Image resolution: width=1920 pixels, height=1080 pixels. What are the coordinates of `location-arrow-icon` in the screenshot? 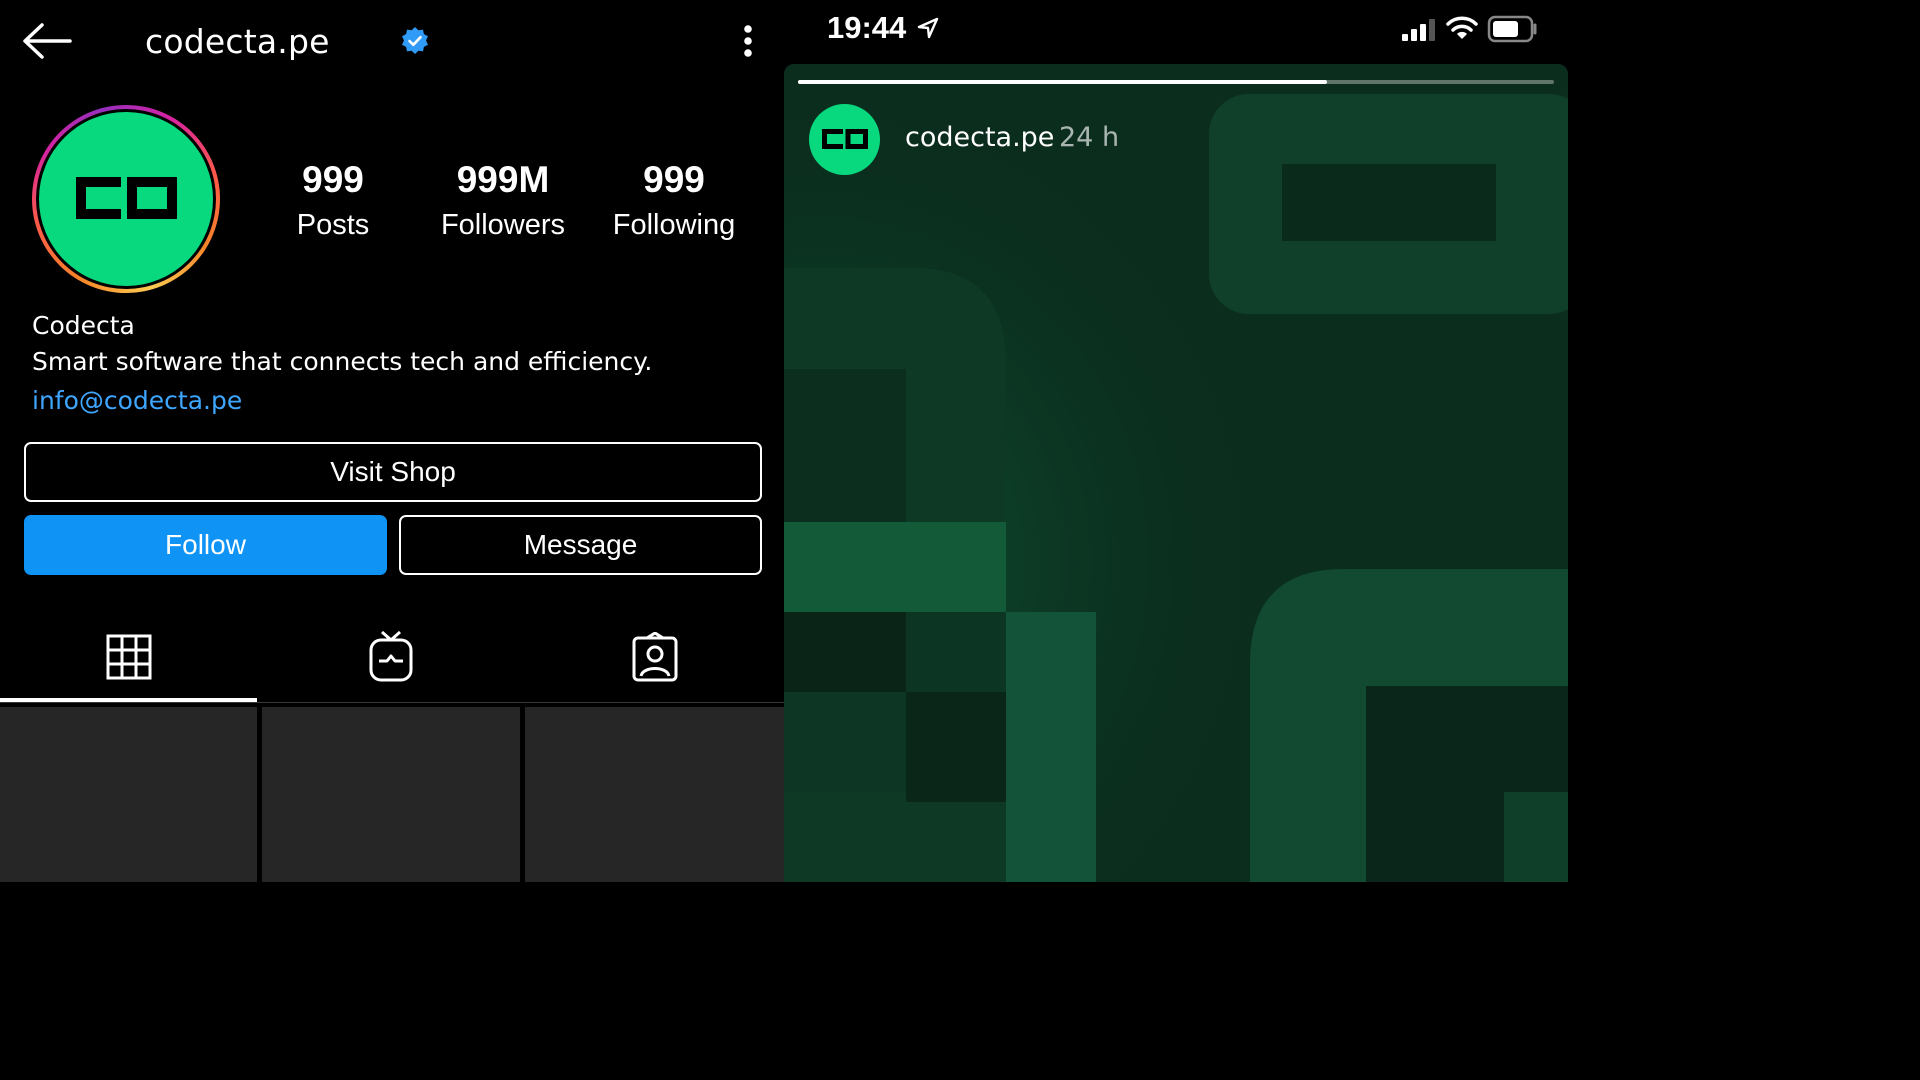 It's located at (928, 28).